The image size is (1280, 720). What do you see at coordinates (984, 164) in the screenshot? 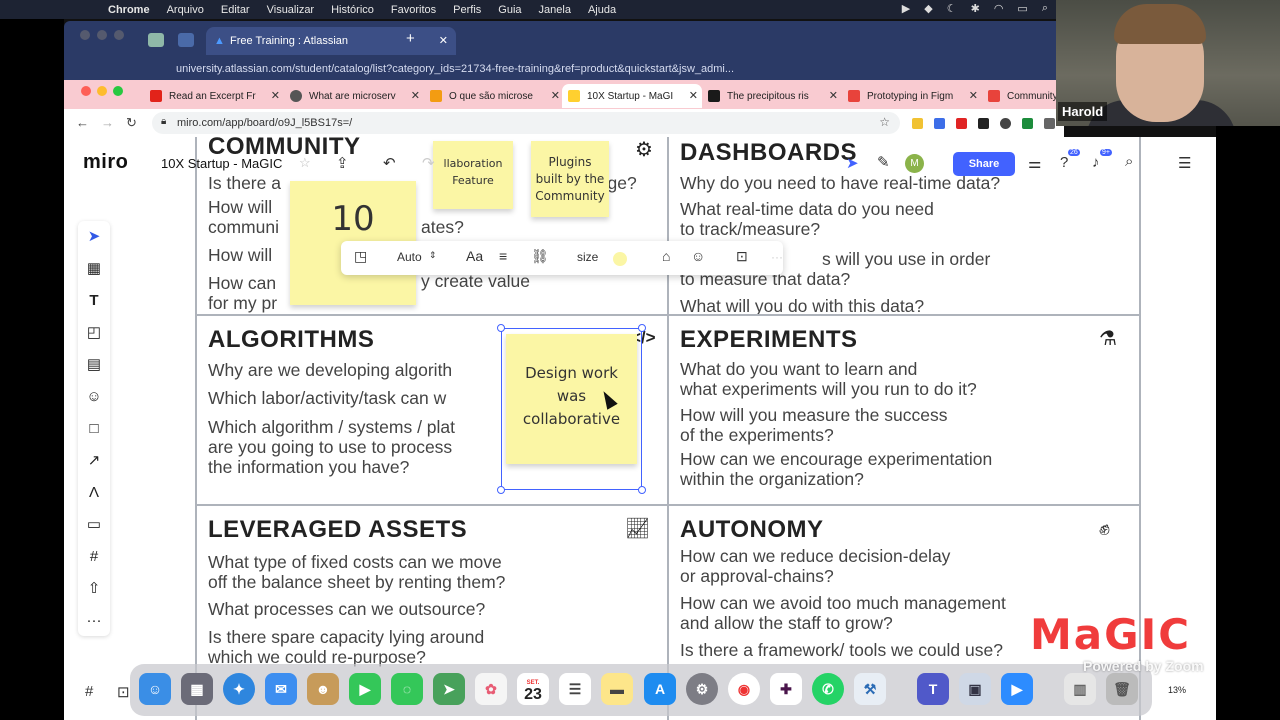
I see `share-button: Share` at bounding box center [984, 164].